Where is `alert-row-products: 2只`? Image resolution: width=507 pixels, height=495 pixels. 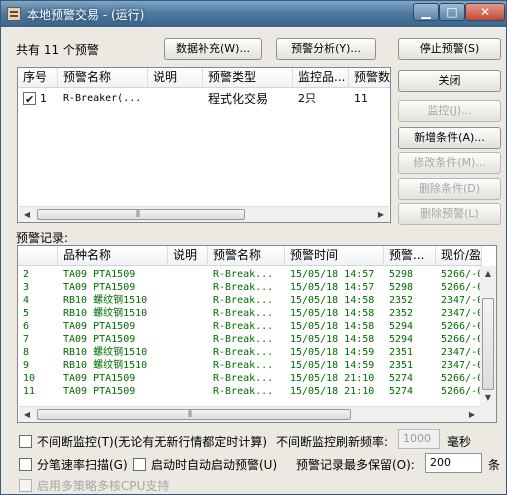 alert-row-products: 2只 is located at coordinates (307, 98).